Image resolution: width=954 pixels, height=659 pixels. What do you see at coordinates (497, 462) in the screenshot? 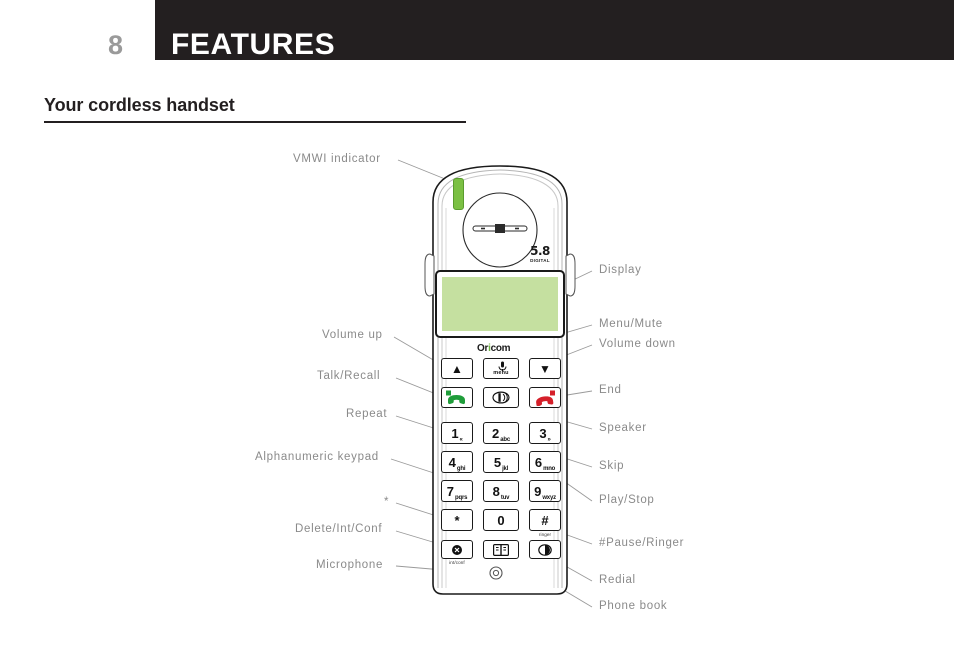
I see `key-5-digit: 5` at bounding box center [497, 462].